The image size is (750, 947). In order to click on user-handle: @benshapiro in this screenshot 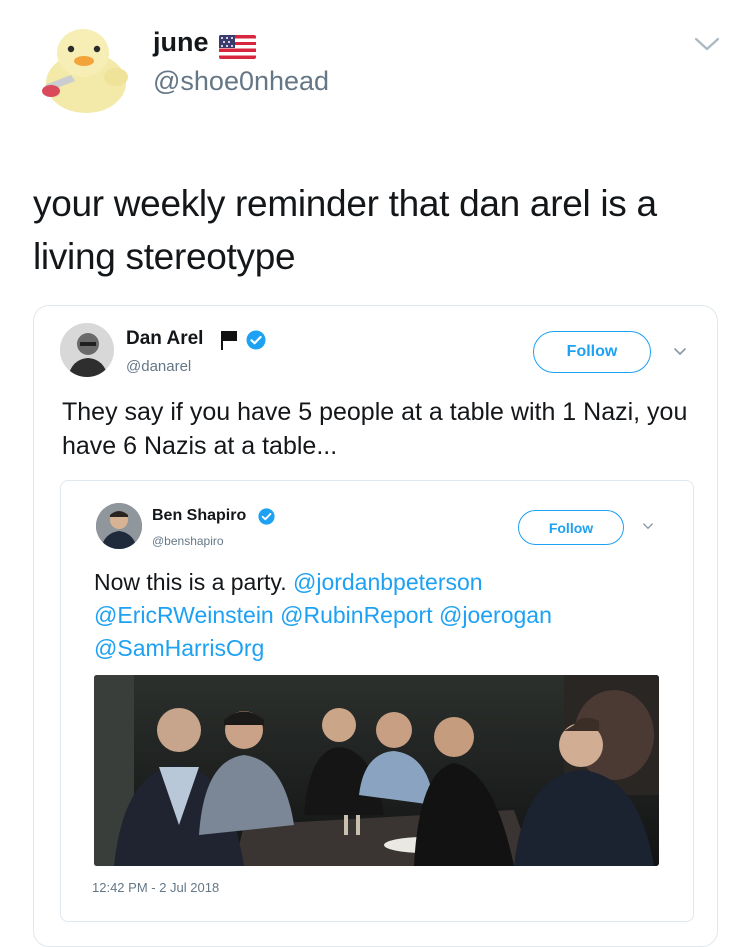, I will do `click(188, 541)`.